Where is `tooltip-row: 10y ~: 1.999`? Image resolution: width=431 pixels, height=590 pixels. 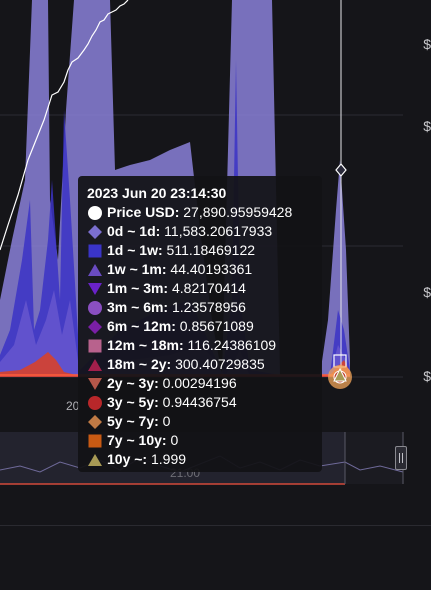
tooltip-row: 10y ~: 1.999 is located at coordinates (204, 459).